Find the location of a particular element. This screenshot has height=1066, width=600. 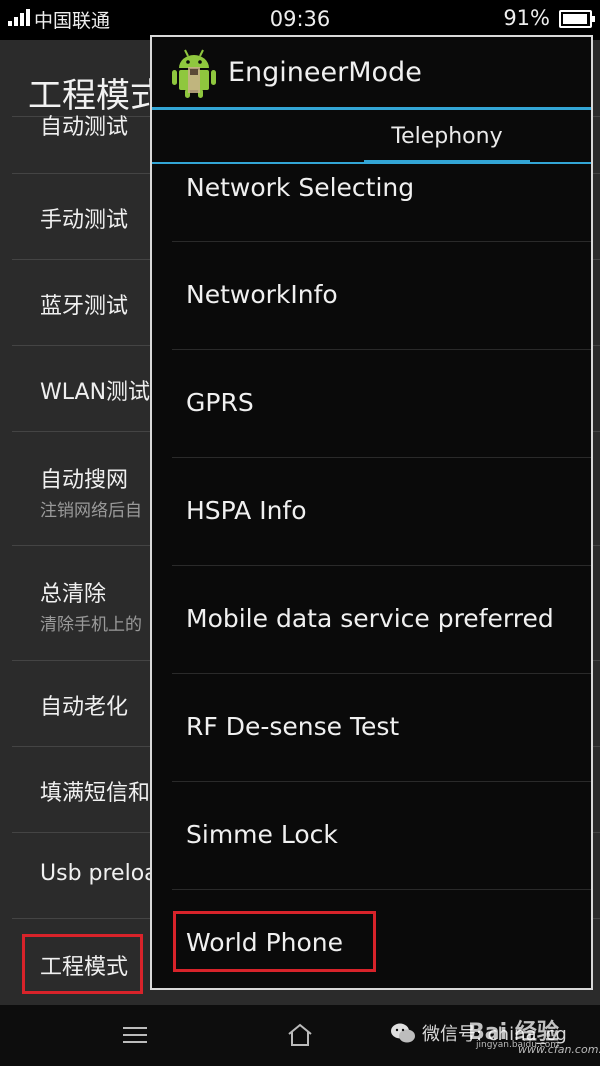

settings-item-label: 总清除 is located at coordinates (73, 594).